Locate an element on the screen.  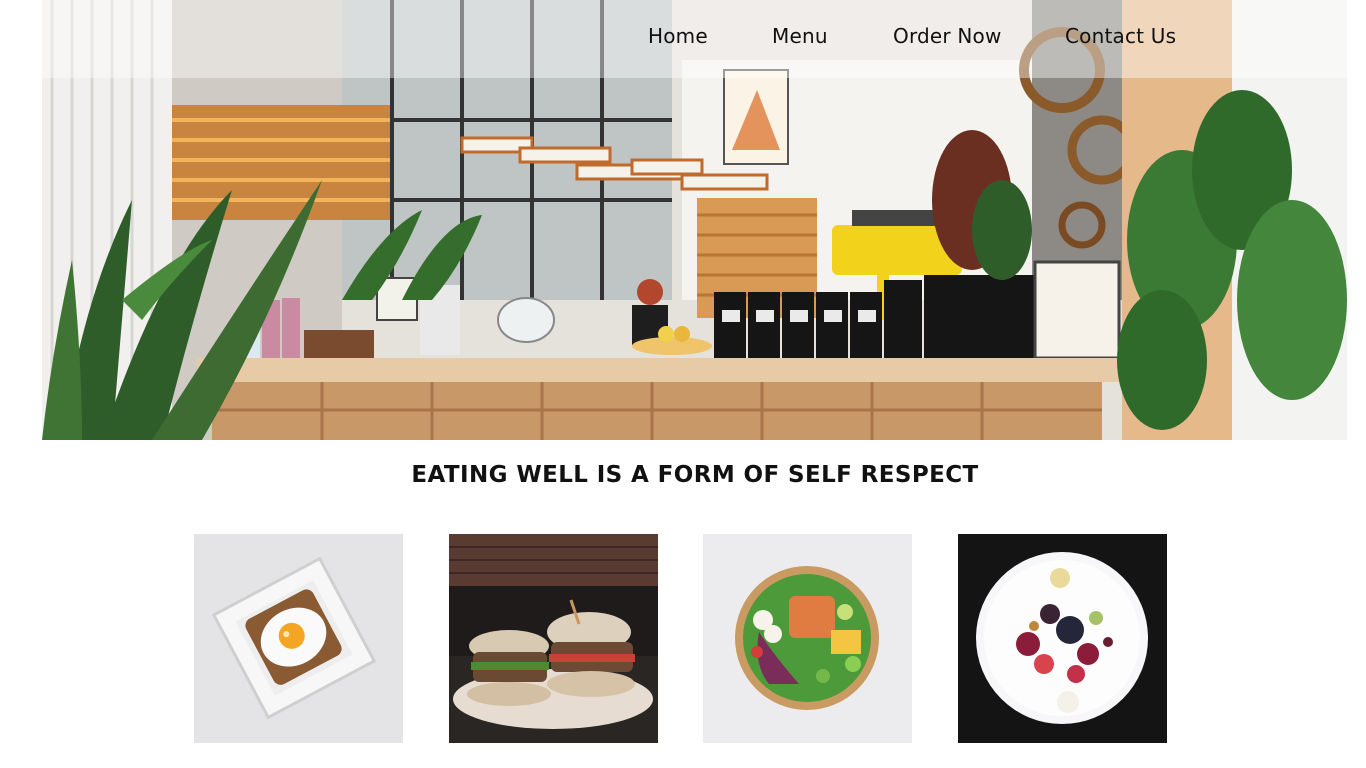
gallery-item-burgers is located at coordinates (553, 638).